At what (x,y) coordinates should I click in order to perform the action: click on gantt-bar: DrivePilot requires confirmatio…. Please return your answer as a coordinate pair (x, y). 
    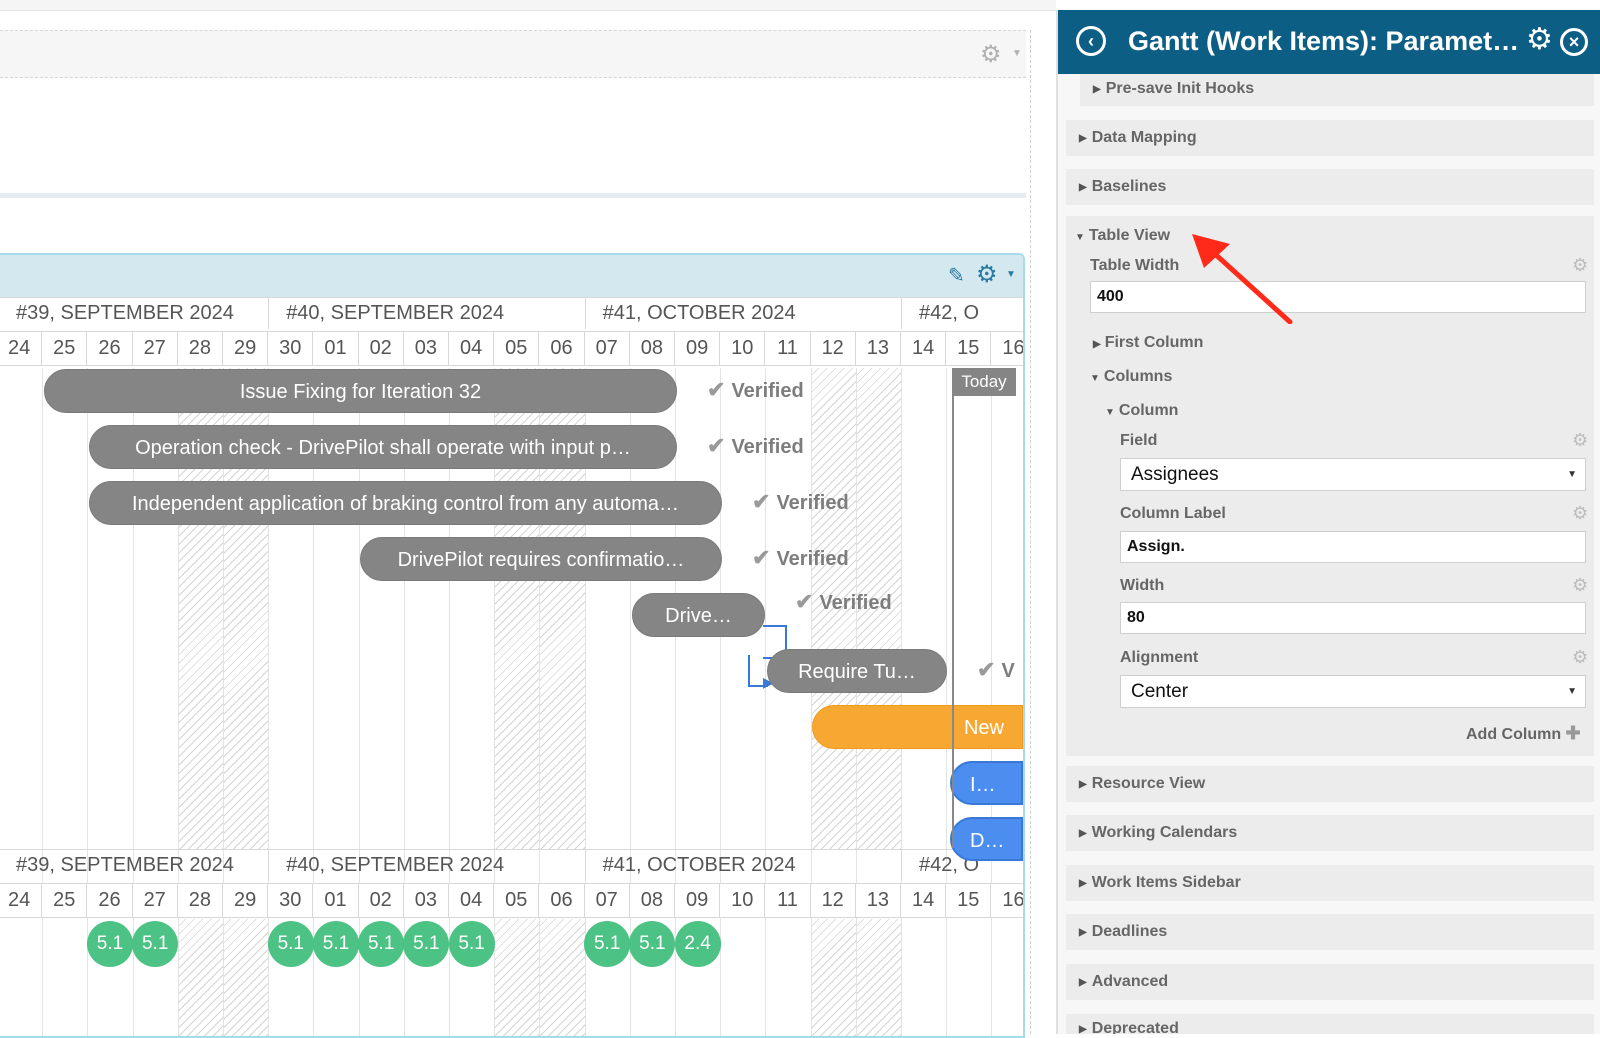
    Looking at the image, I should click on (541, 559).